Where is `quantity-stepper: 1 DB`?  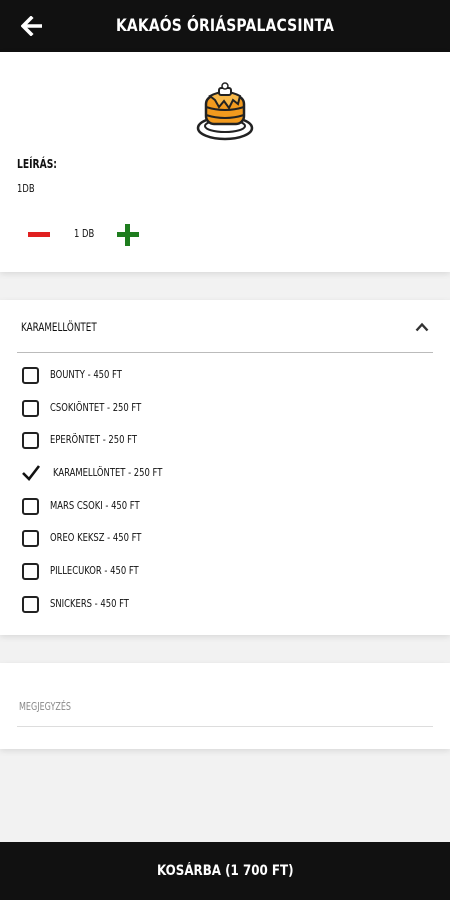
quantity-stepper: 1 DB is located at coordinates (96, 235).